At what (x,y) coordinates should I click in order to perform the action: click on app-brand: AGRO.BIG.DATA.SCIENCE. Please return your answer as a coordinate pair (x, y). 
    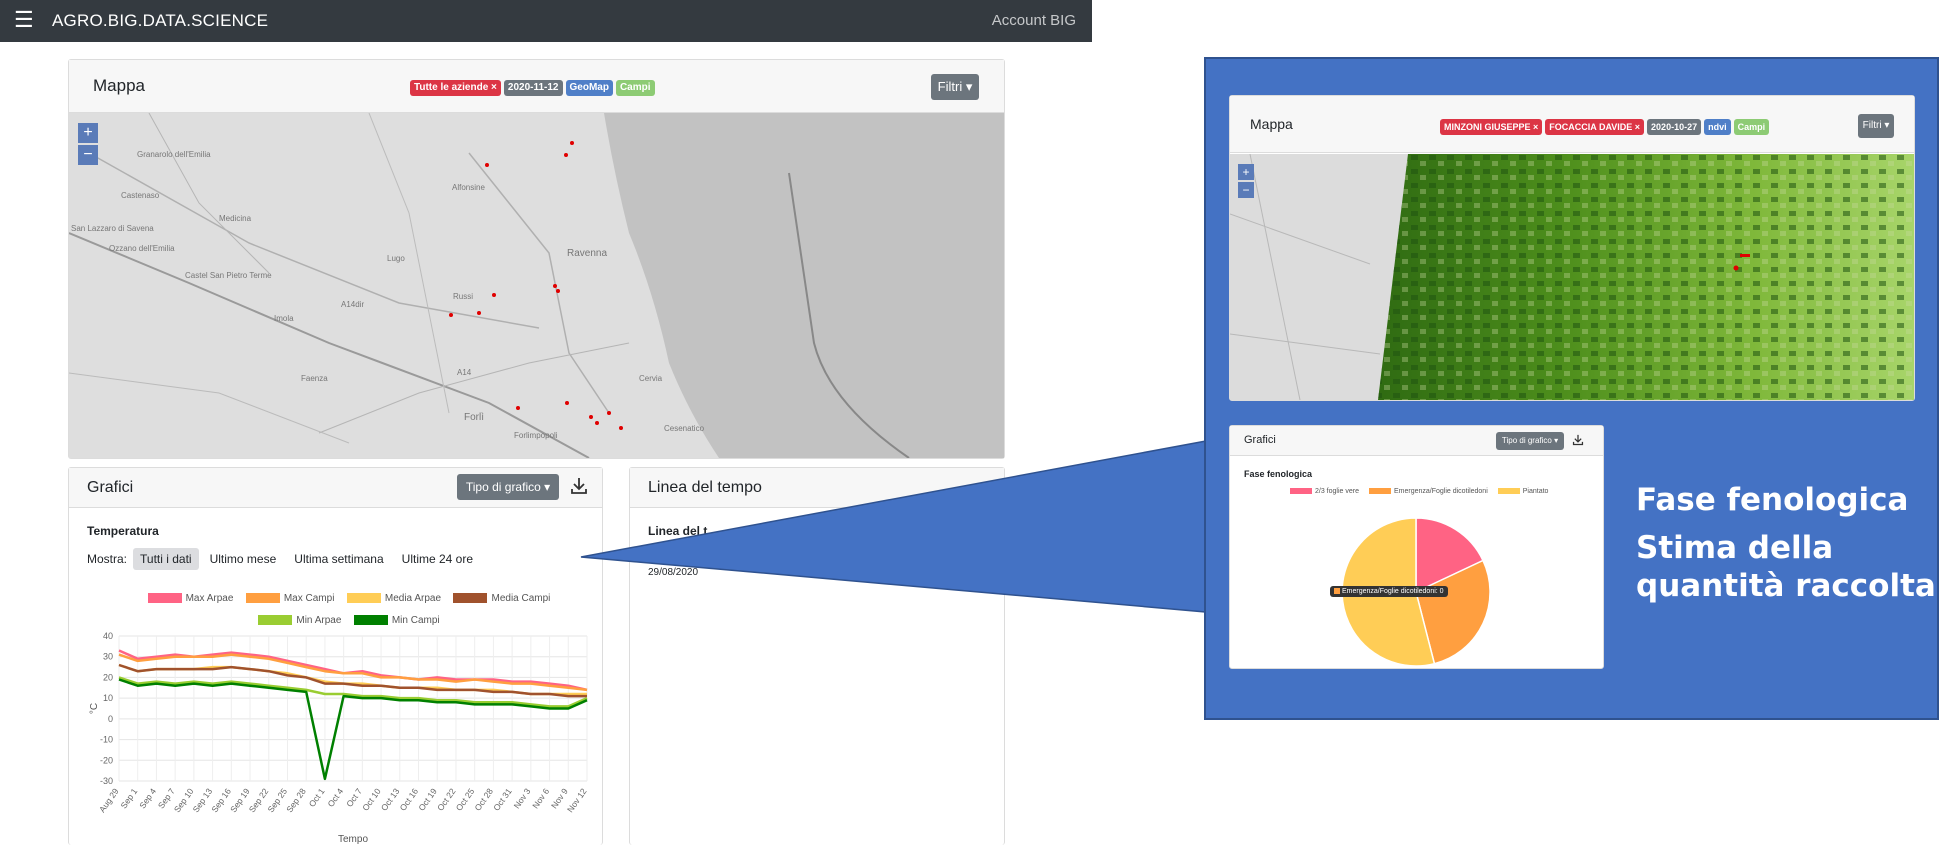
    Looking at the image, I should click on (160, 21).